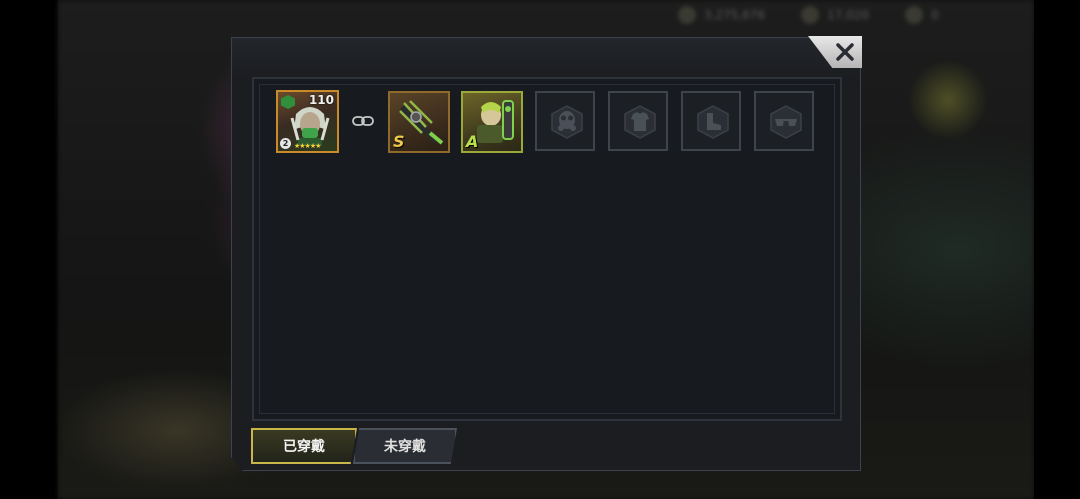 This screenshot has height=499, width=1080. What do you see at coordinates (419, 122) in the screenshot?
I see `equipment-slot-weapon: S` at bounding box center [419, 122].